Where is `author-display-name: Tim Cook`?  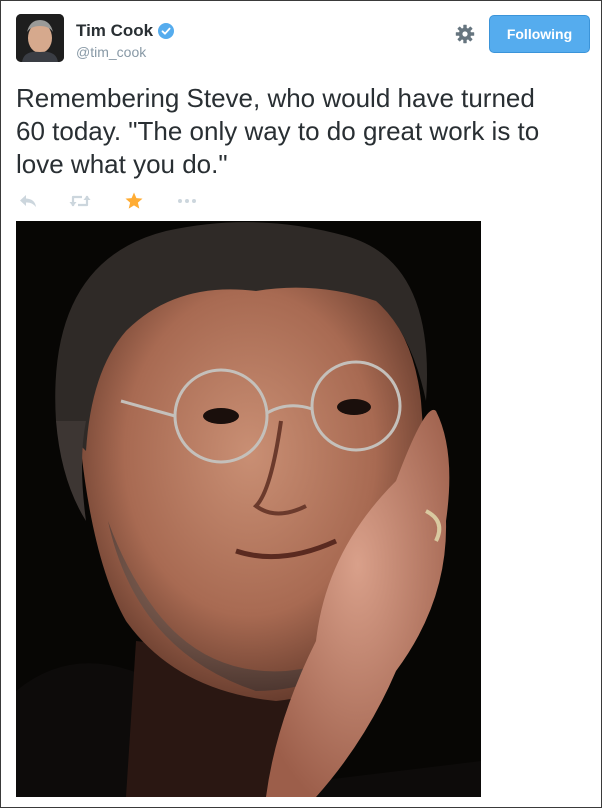
author-display-name: Tim Cook is located at coordinates (114, 31).